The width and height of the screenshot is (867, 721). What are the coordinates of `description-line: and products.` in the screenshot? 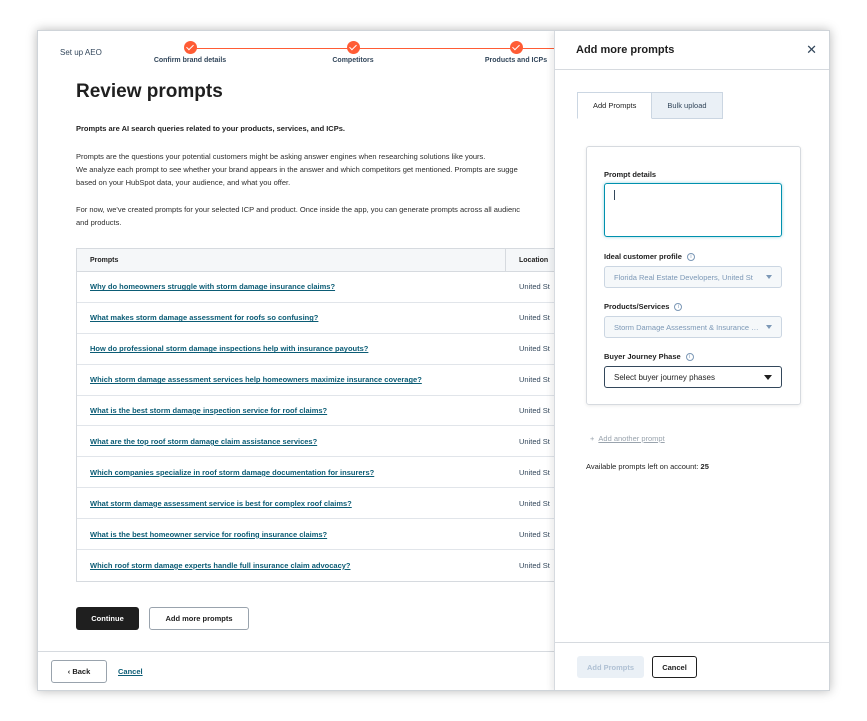 It's located at (99, 222).